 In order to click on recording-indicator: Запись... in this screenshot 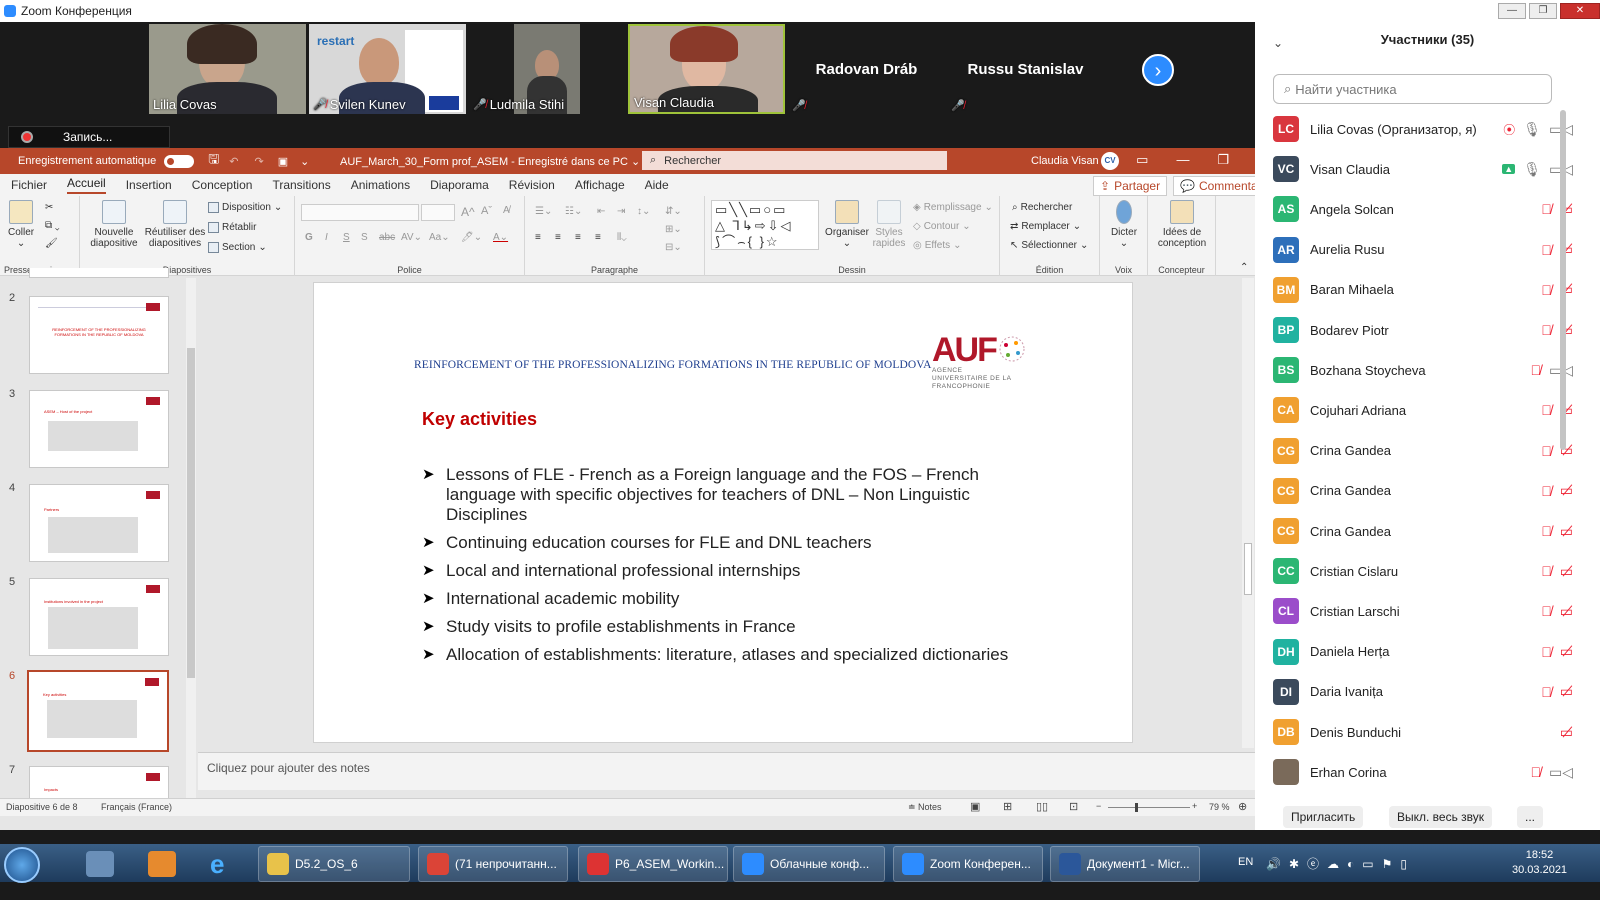, I will do `click(89, 137)`.